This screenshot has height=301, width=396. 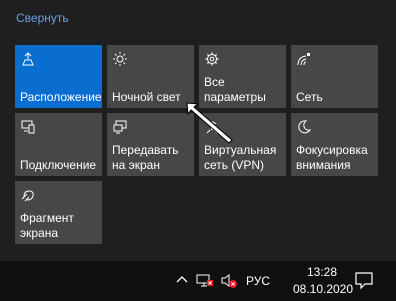 I want to click on tile-label: Передавать на экран, so click(x=145, y=157).